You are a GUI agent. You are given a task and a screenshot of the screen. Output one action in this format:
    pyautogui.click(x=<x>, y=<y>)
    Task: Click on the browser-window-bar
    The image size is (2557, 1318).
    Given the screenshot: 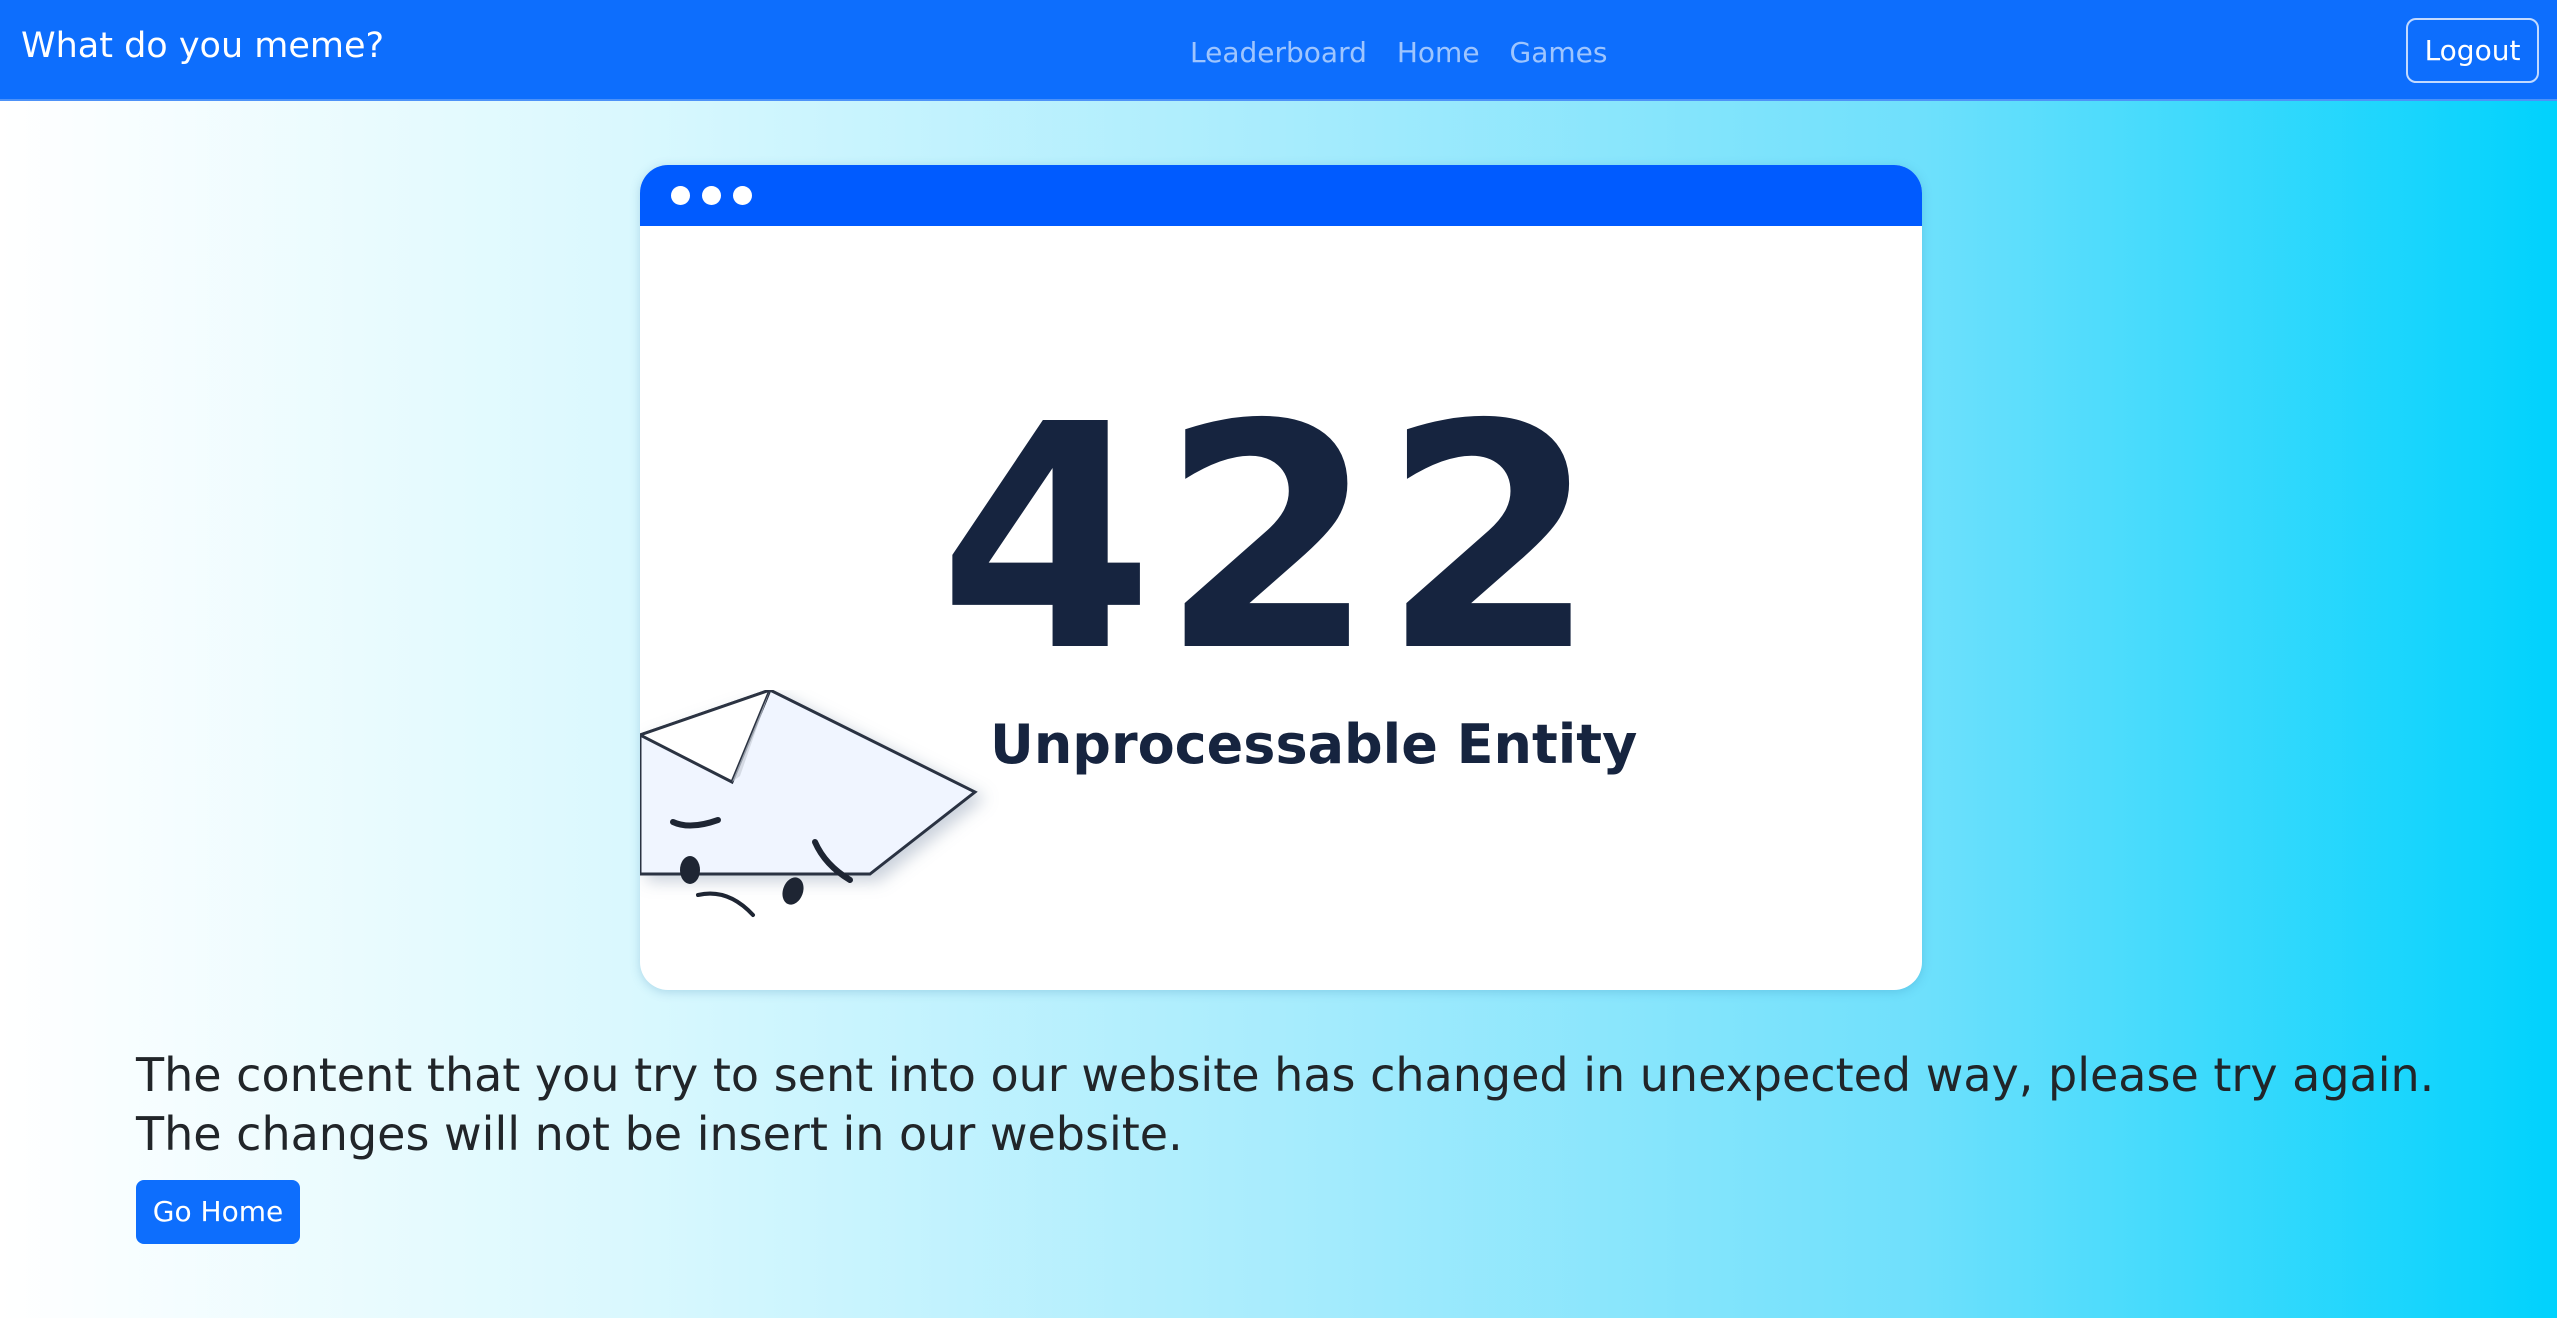 What is the action you would take?
    pyautogui.click(x=1281, y=195)
    